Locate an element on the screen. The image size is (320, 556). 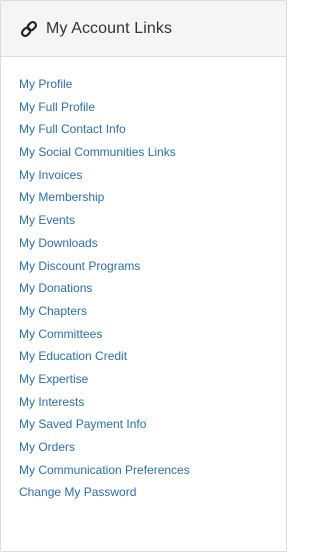
list-item: My Events is located at coordinates (104, 220).